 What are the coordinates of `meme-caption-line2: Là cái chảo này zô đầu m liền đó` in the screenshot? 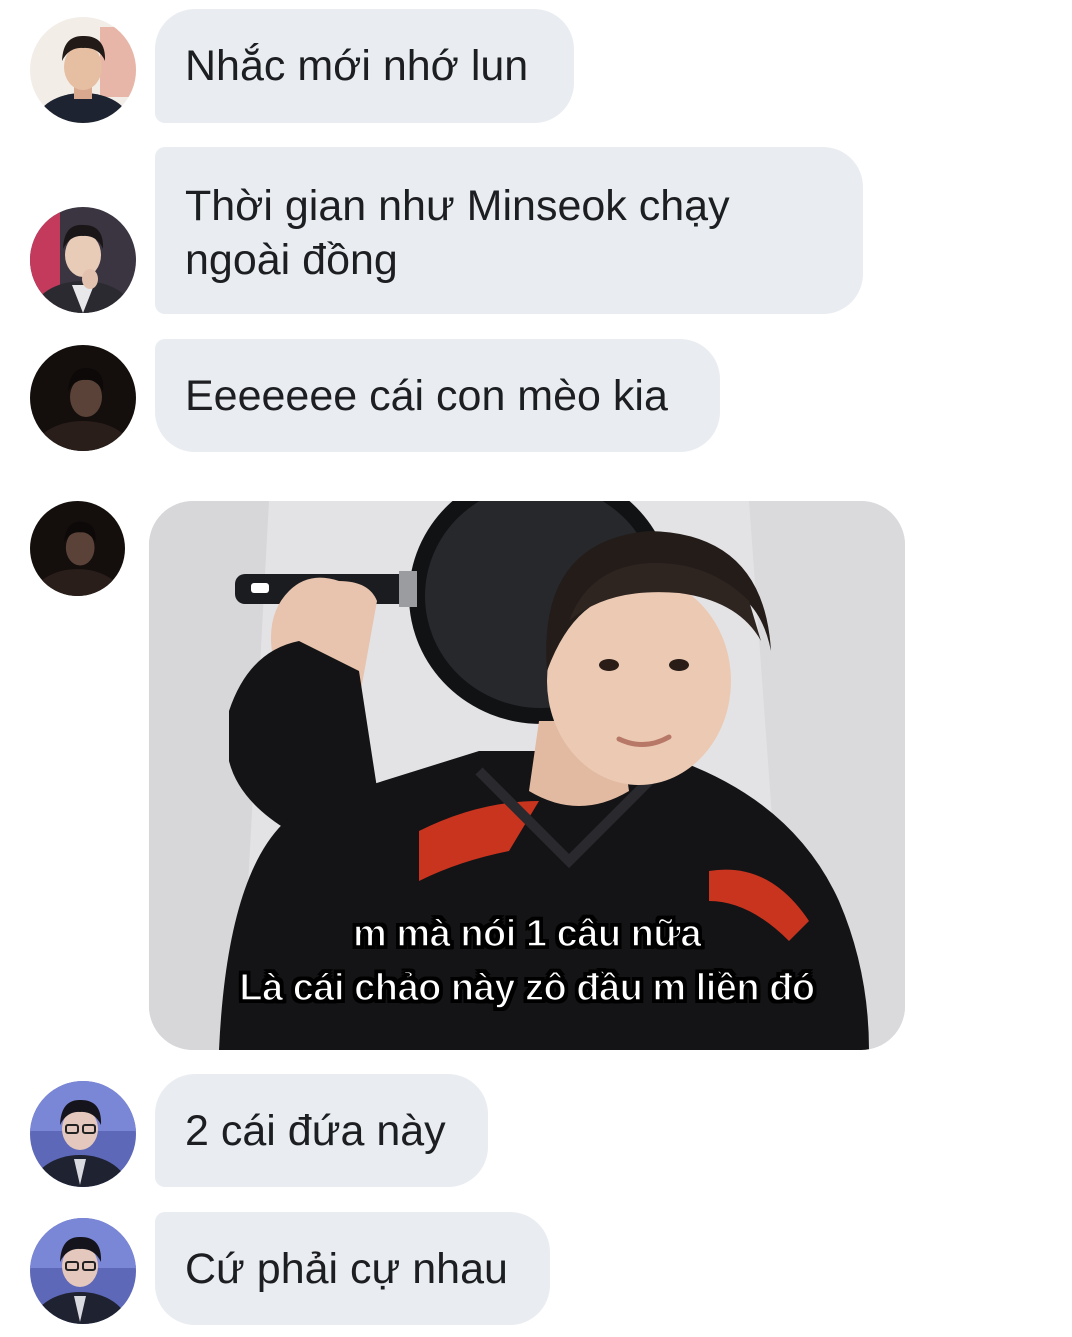 It's located at (527, 988).